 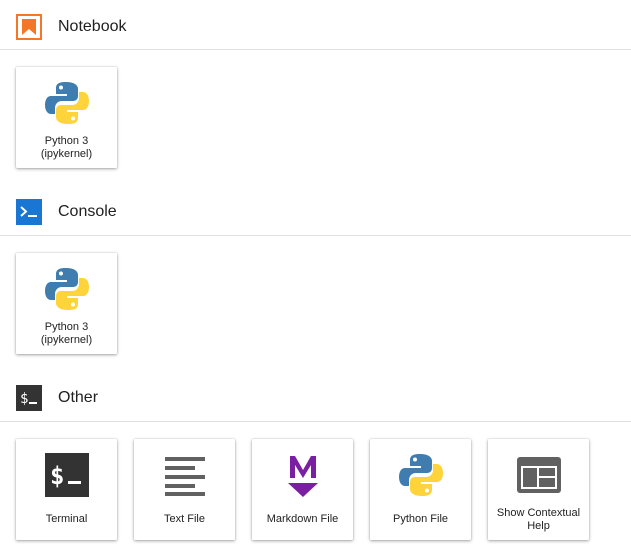 I want to click on text-lines-icon, so click(x=184, y=475).